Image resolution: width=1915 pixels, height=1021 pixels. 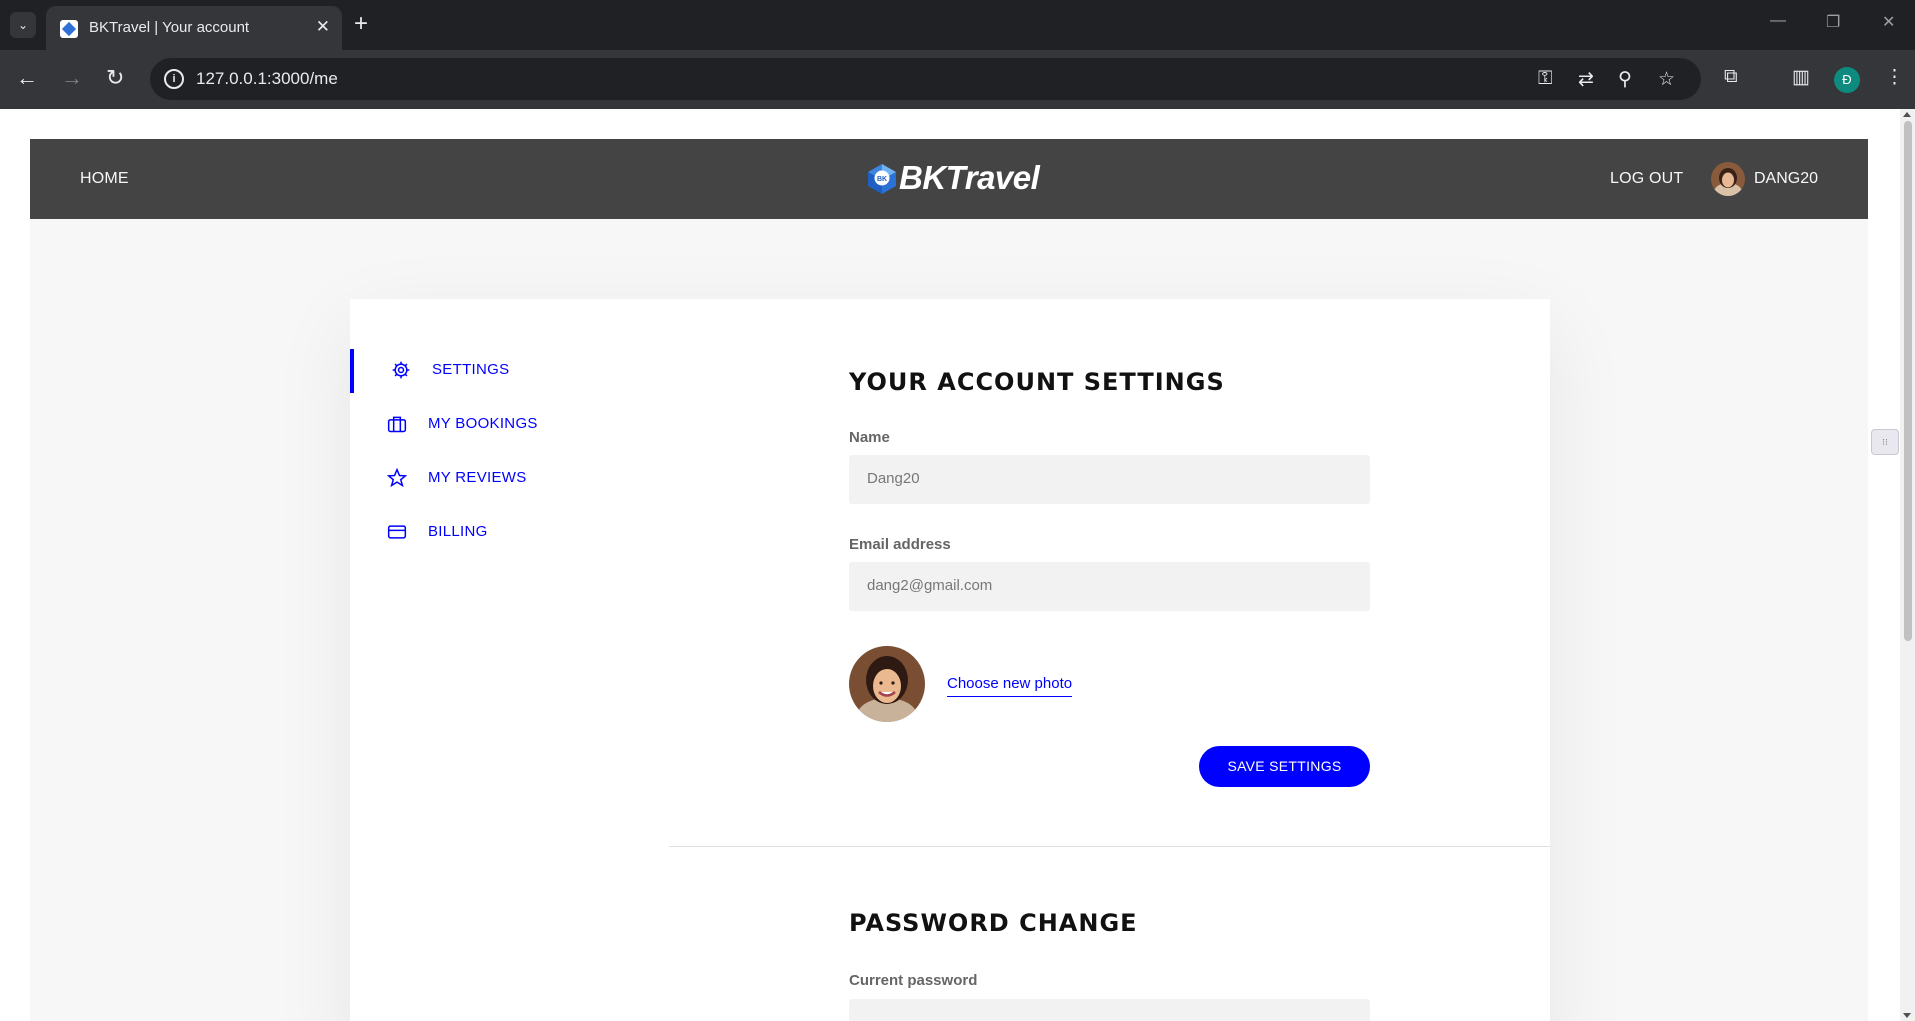 I want to click on user-photo, so click(x=887, y=684).